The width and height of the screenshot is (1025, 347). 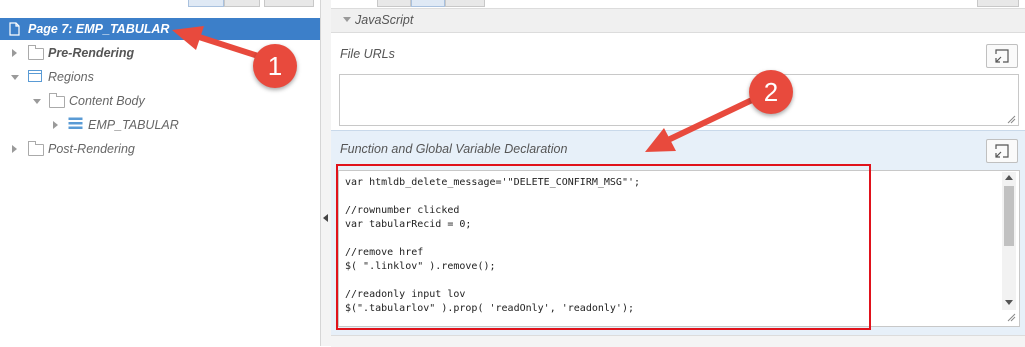 What do you see at coordinates (91, 149) in the screenshot?
I see `tree-node-post-rendering: Post-Rendering` at bounding box center [91, 149].